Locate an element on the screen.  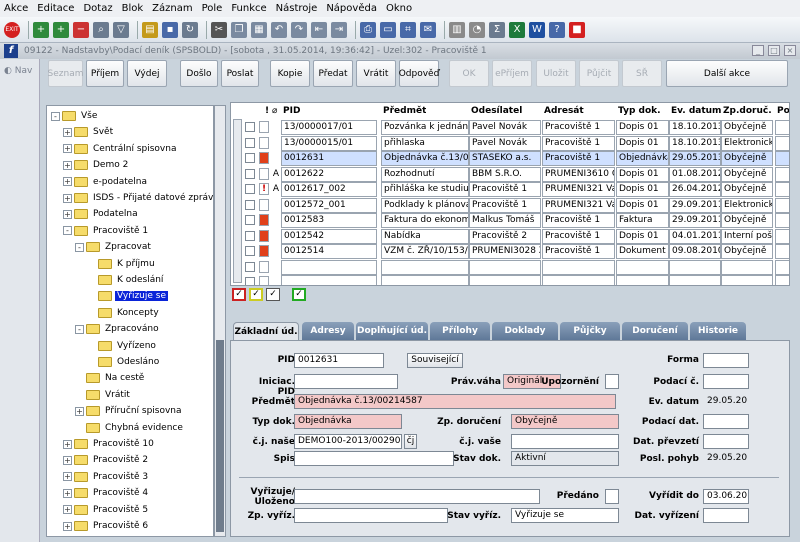
tab: Historie is located at coordinates (718, 331).